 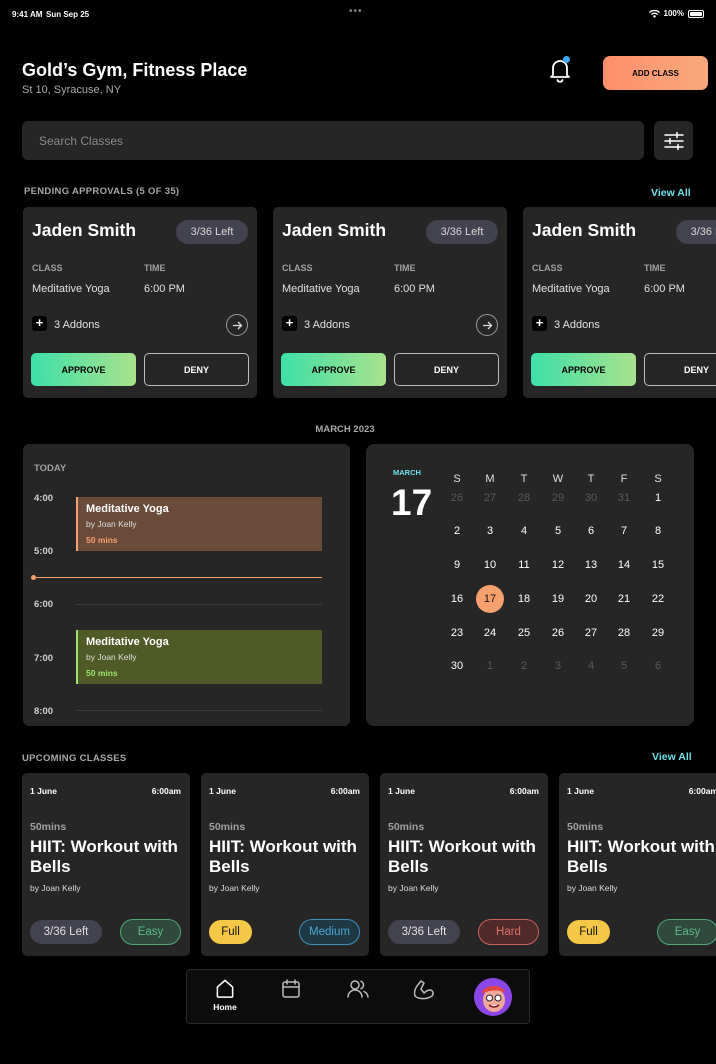 What do you see at coordinates (329, 932) in the screenshot?
I see `level-badge: Medium` at bounding box center [329, 932].